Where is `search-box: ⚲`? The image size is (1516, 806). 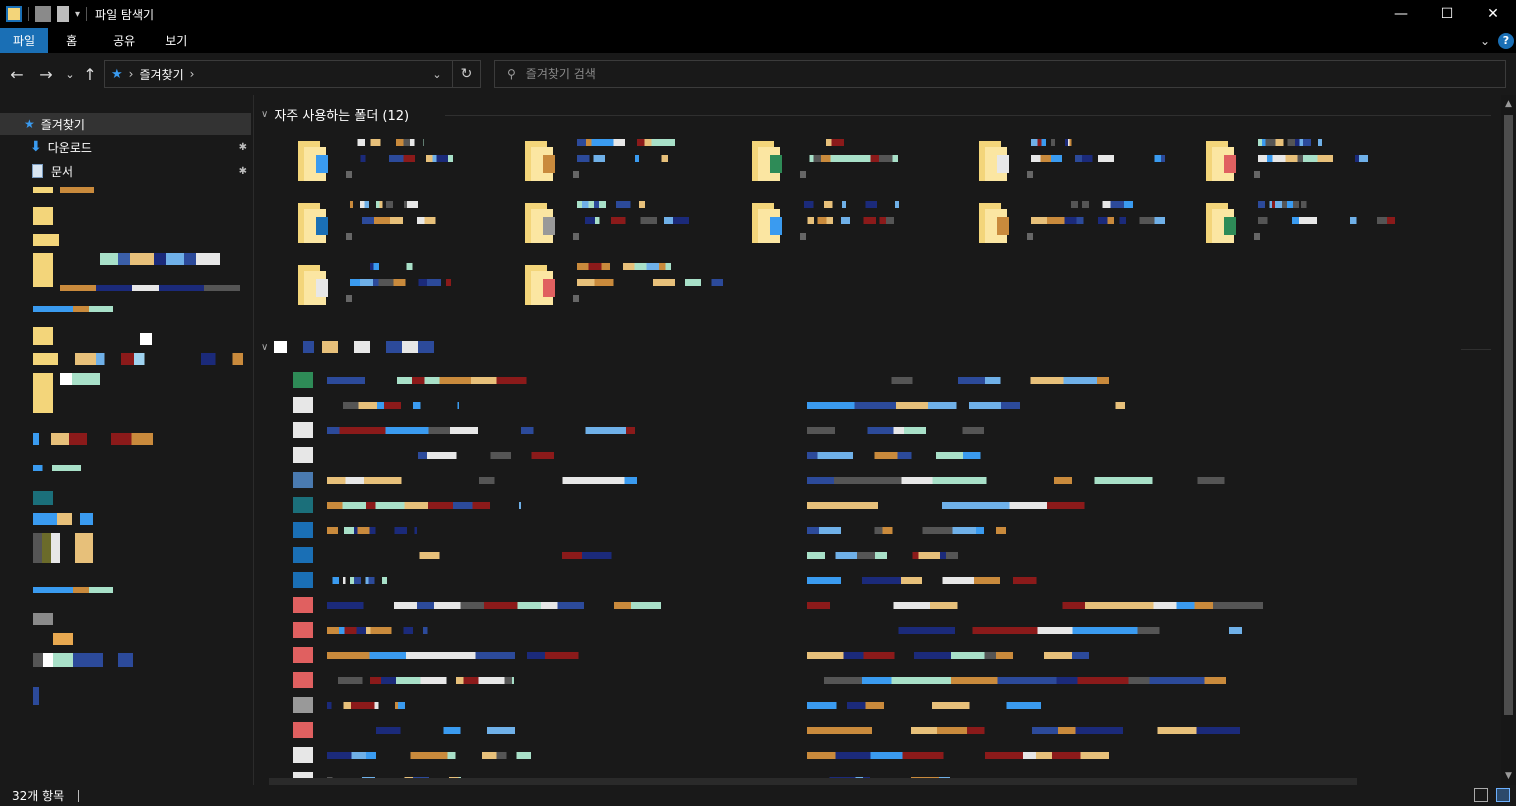
search-box: ⚲ is located at coordinates (1000, 74).